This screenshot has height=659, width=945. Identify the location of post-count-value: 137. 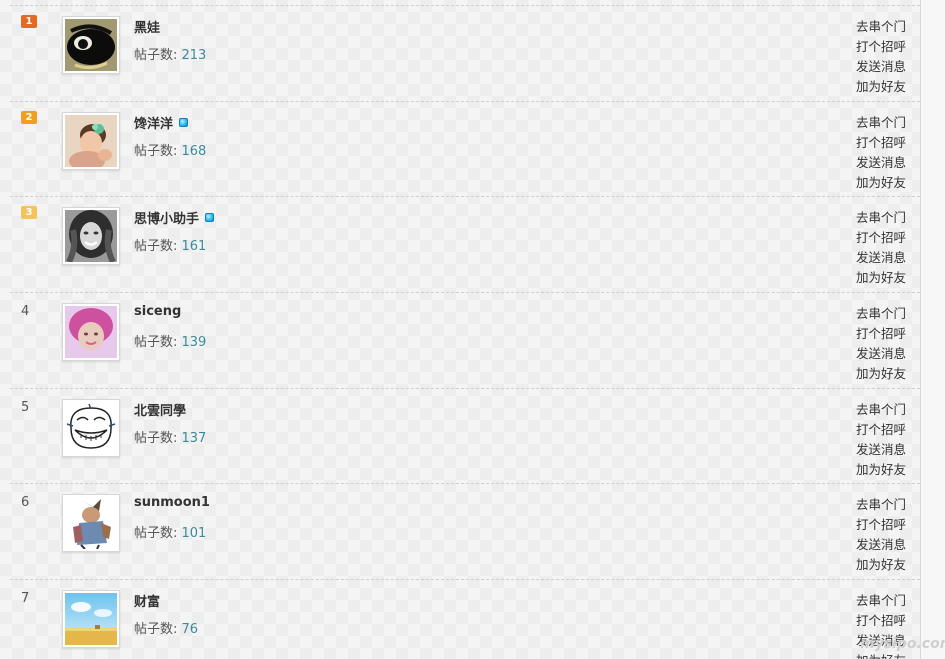
(194, 438).